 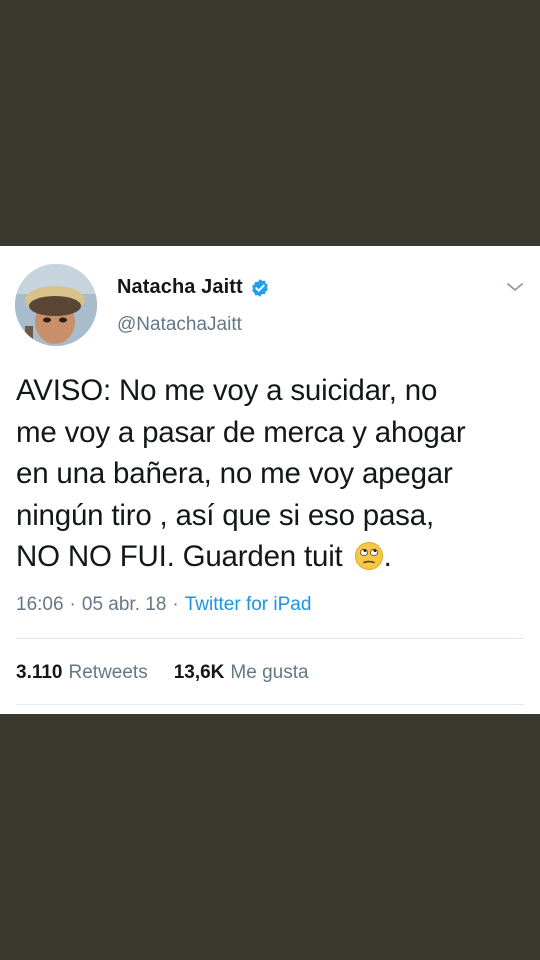 What do you see at coordinates (269, 673) in the screenshot?
I see `likes-label: Me gusta` at bounding box center [269, 673].